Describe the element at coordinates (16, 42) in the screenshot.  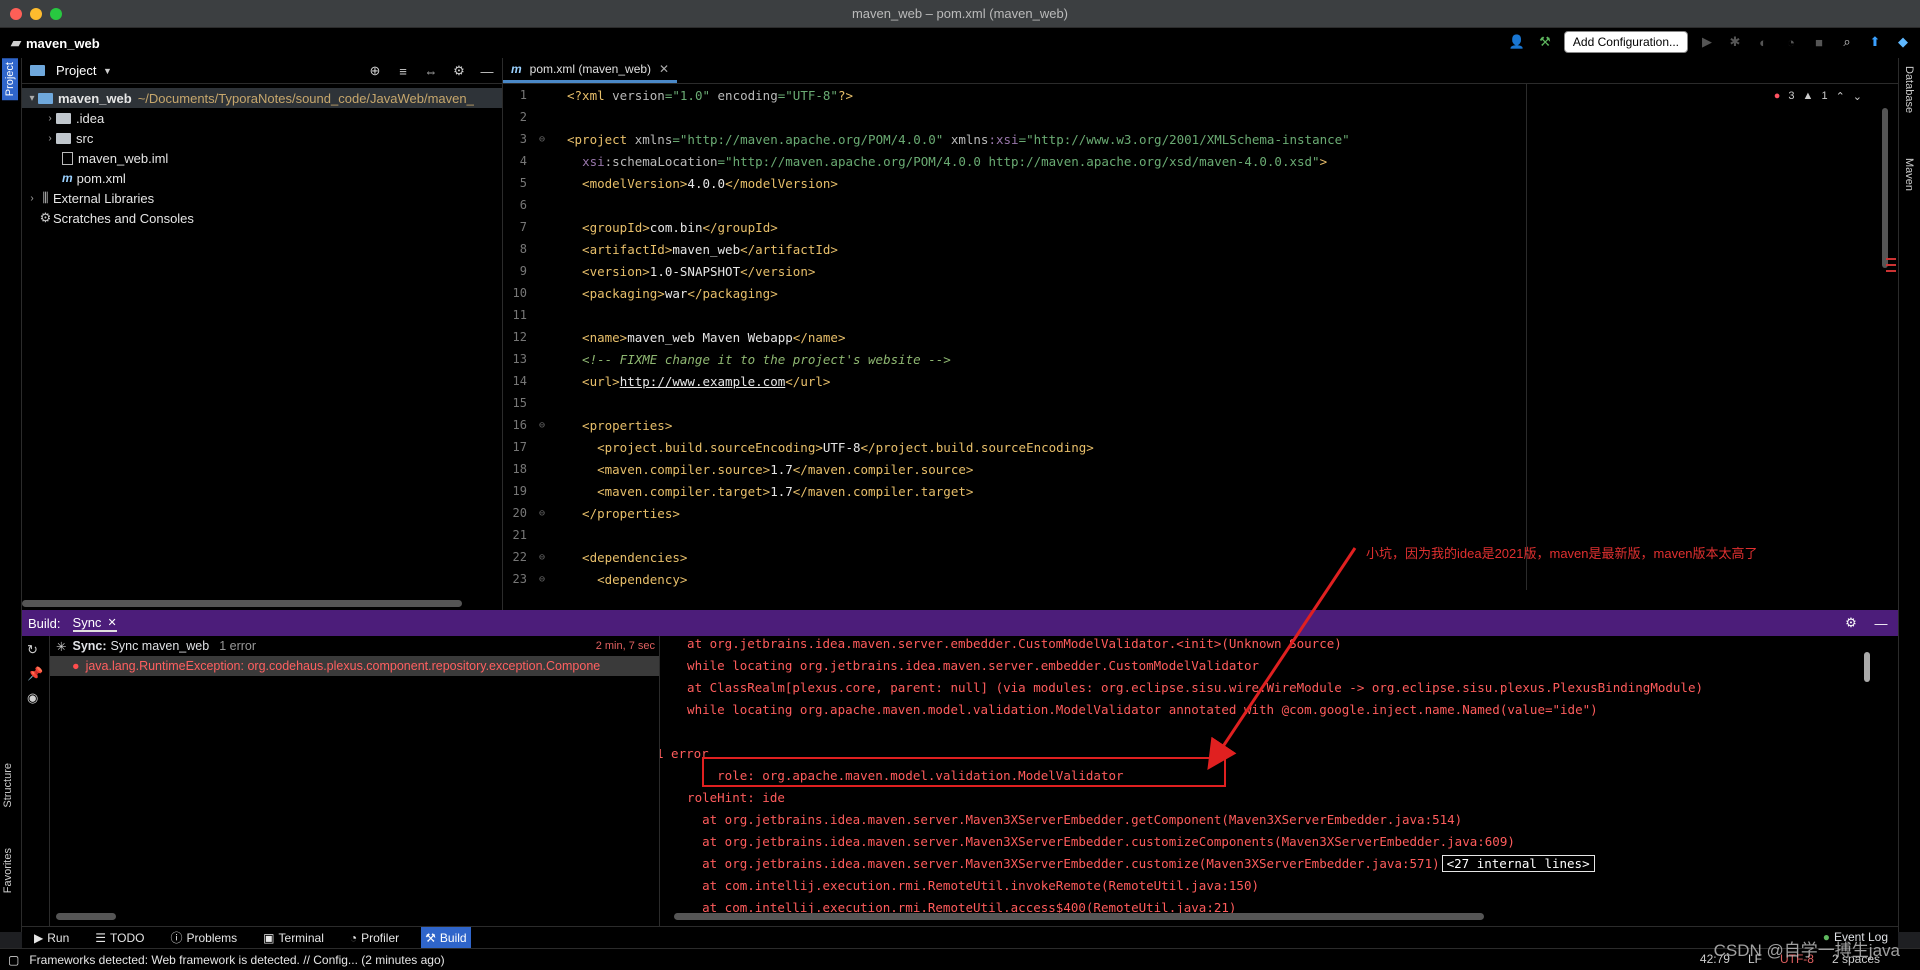
I see `folder-icon: ▰` at that location.